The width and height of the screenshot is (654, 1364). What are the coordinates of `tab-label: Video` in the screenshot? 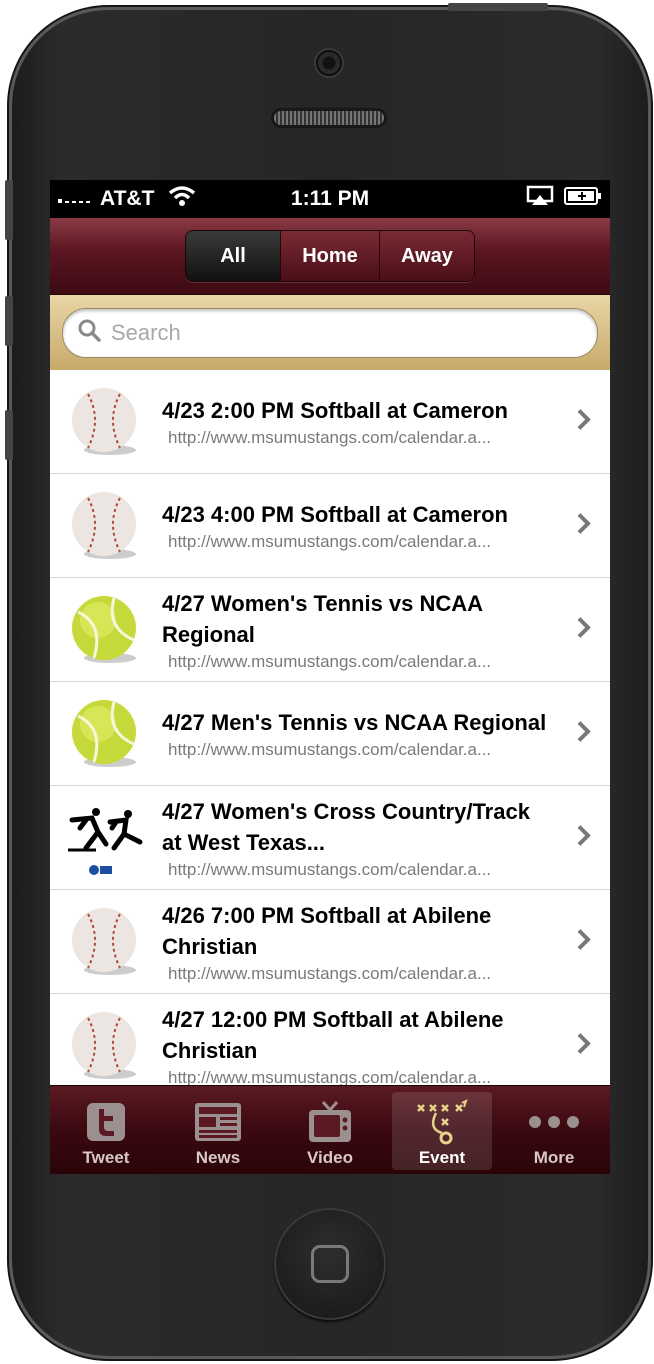 It's located at (330, 1157).